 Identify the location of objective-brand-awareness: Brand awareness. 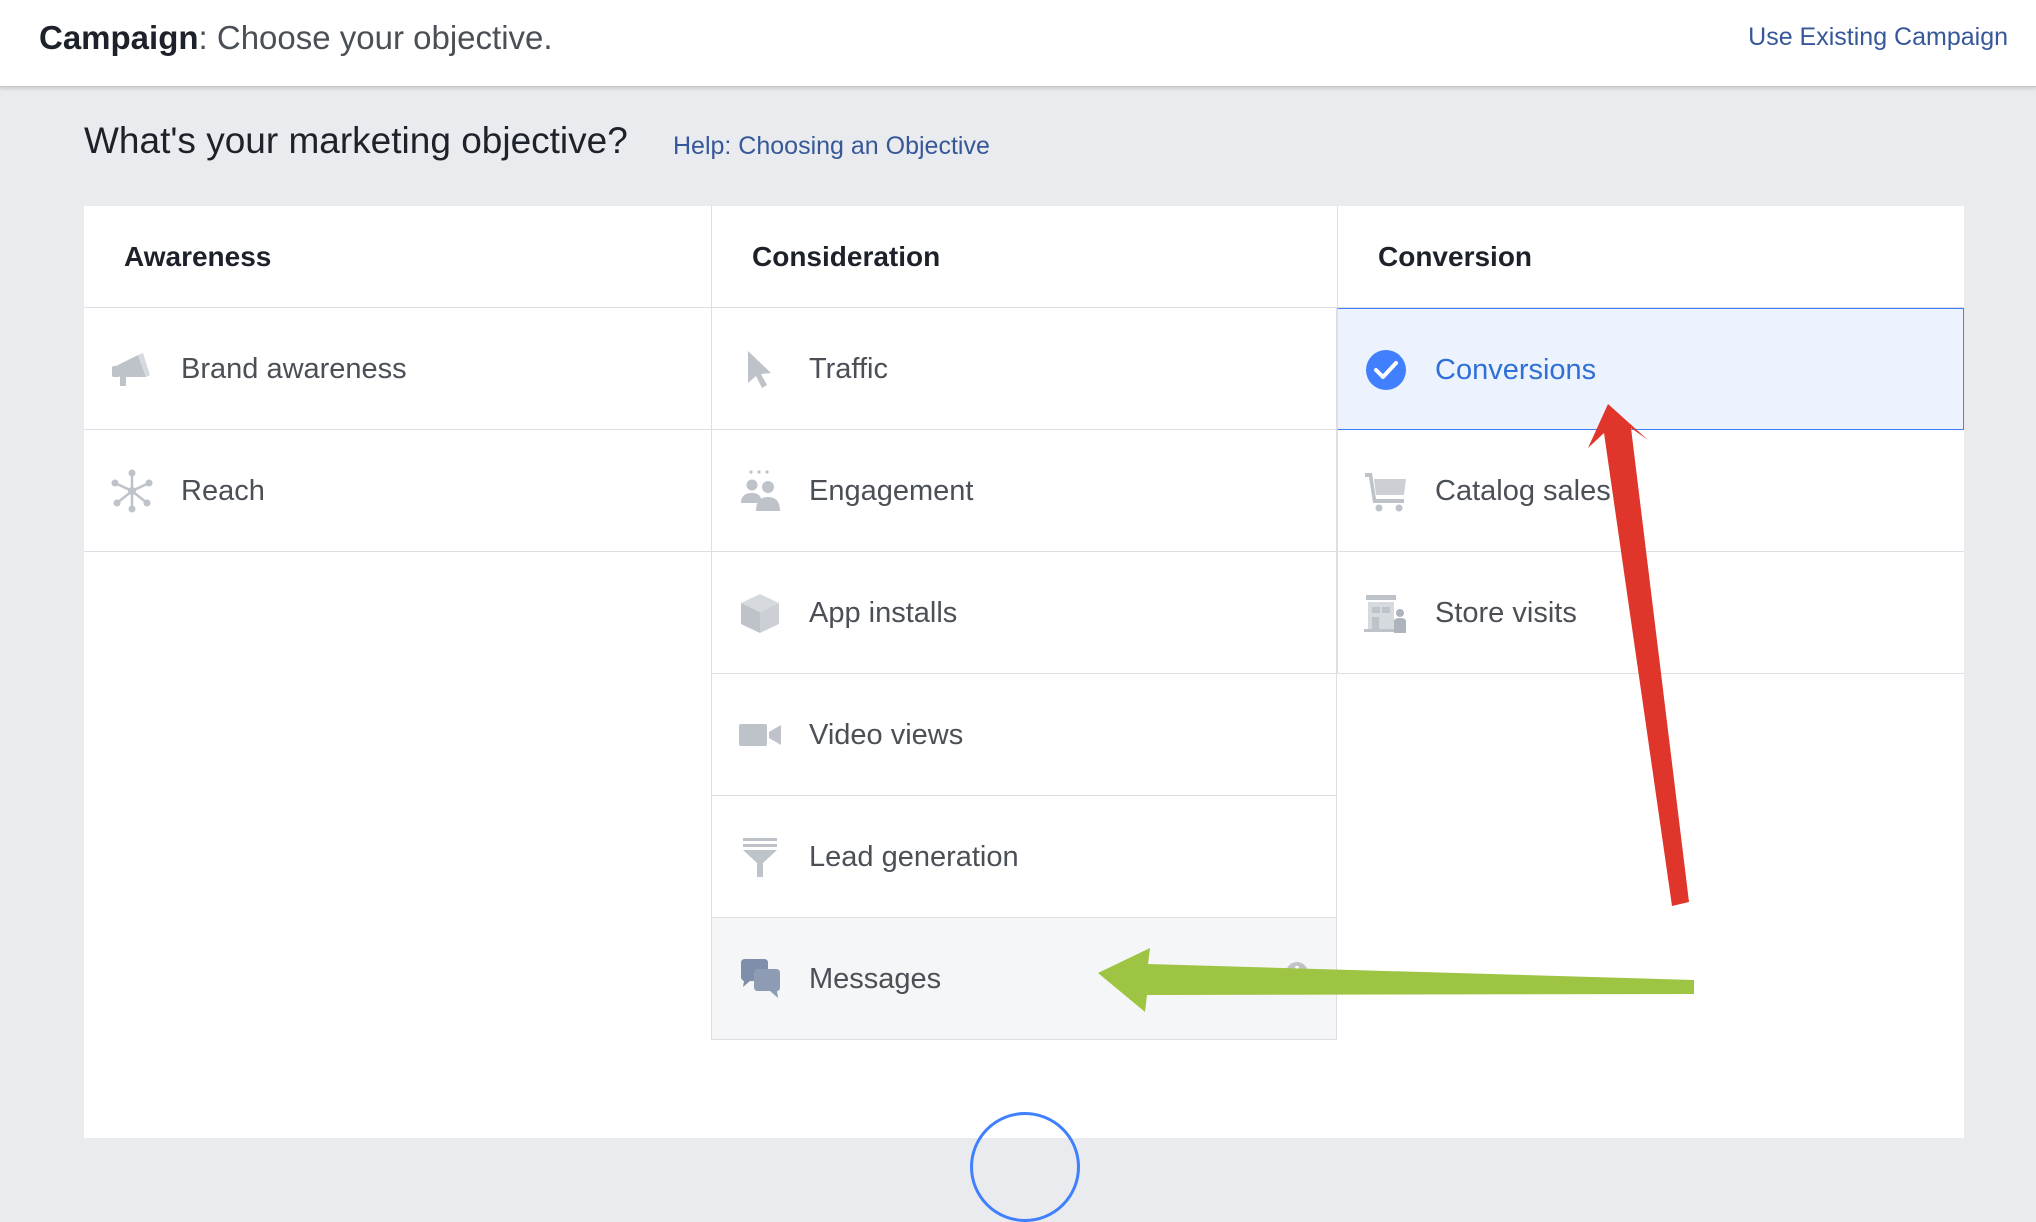
(397, 369).